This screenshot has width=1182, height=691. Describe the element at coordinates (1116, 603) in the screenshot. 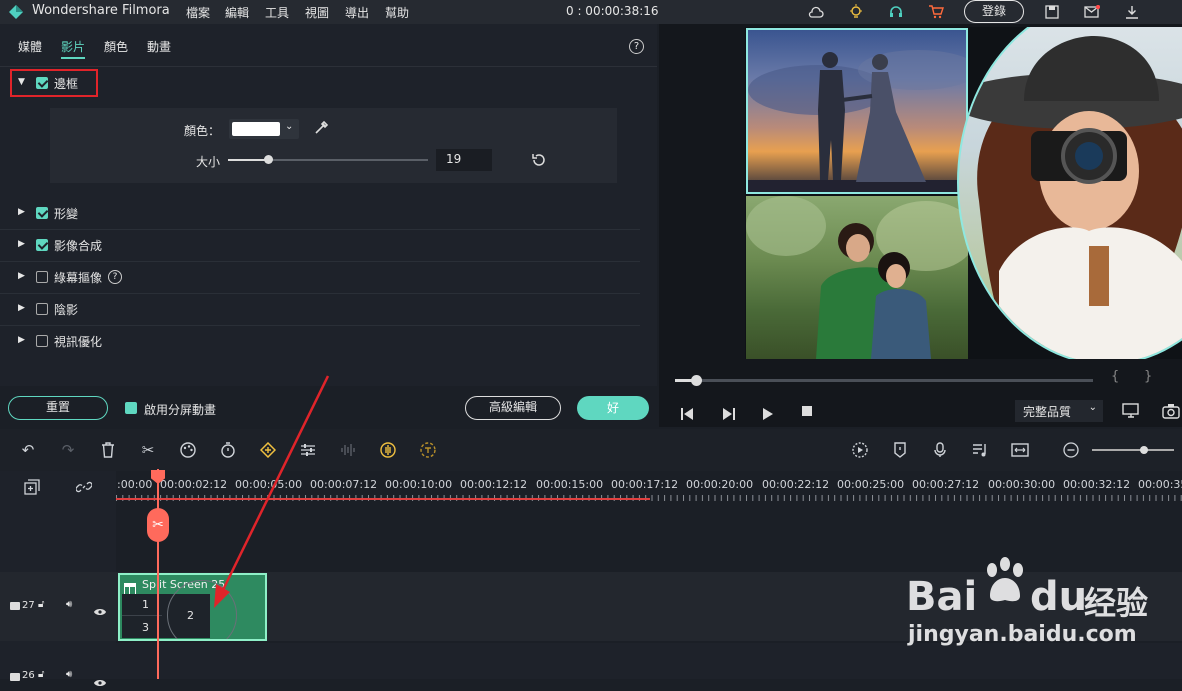

I see `watermark-cn: 经验` at that location.